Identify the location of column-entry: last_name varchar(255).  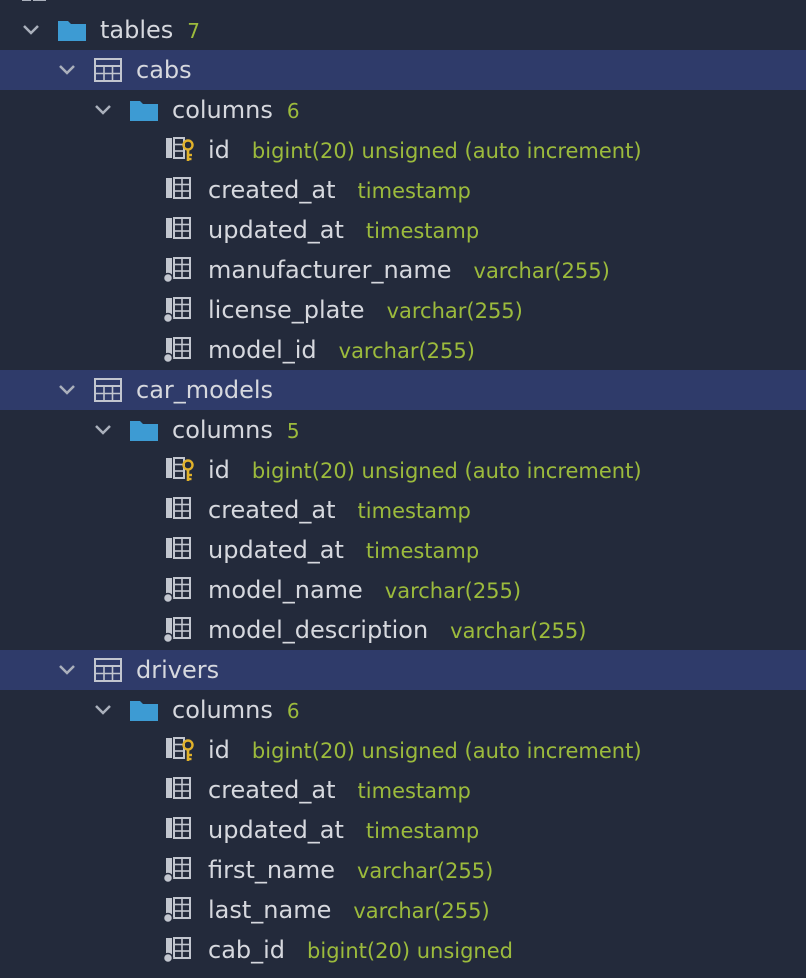
(349, 910).